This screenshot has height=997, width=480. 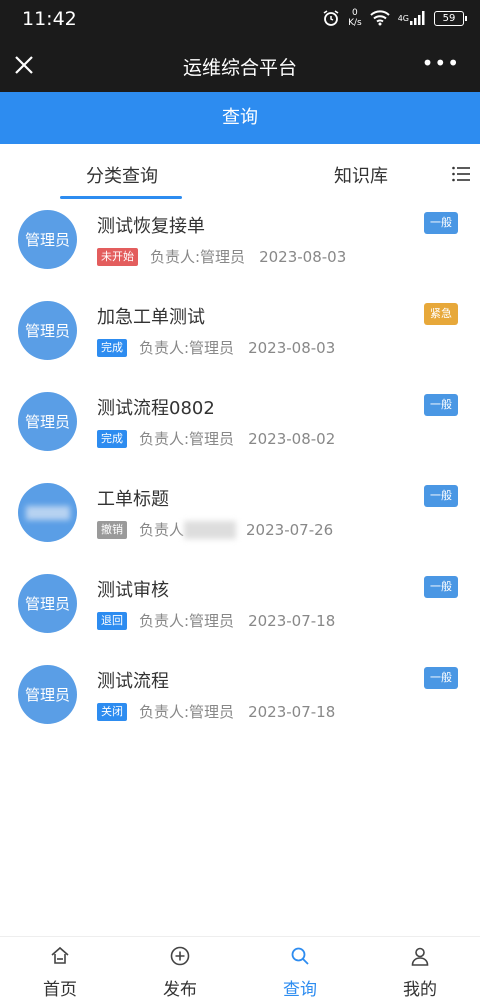 I want to click on item-meta: 未开始 负责人:管理员 2023-08-03, so click(x=221, y=256).